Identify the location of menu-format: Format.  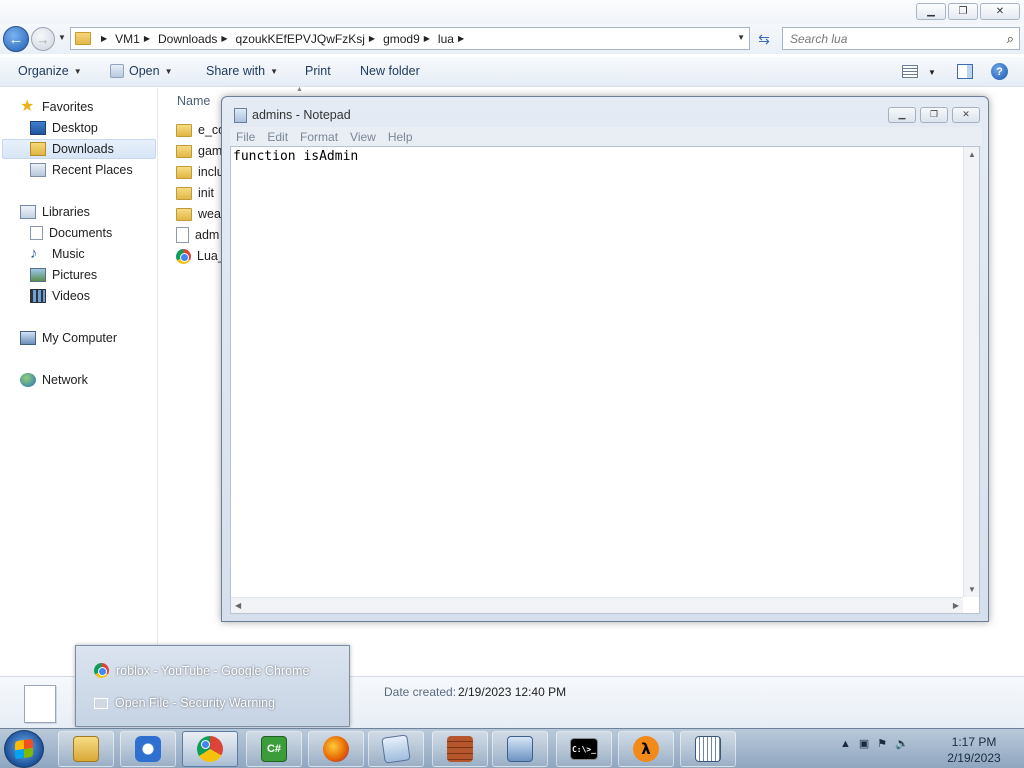
(319, 137).